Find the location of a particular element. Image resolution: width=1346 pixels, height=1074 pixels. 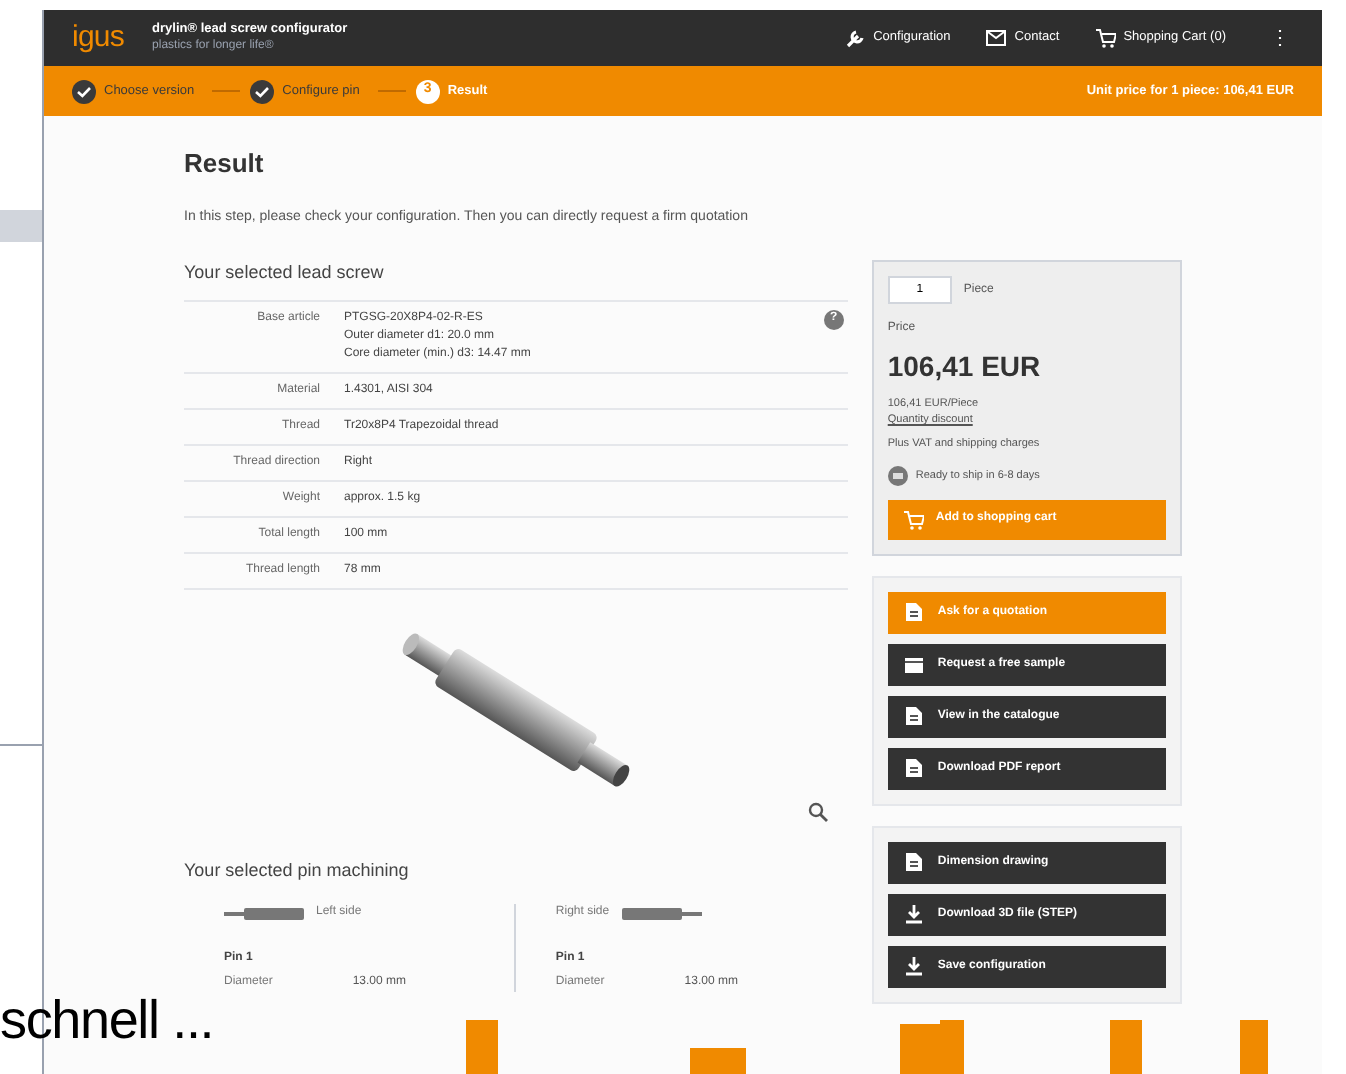

mail-icon is located at coordinates (996, 38).